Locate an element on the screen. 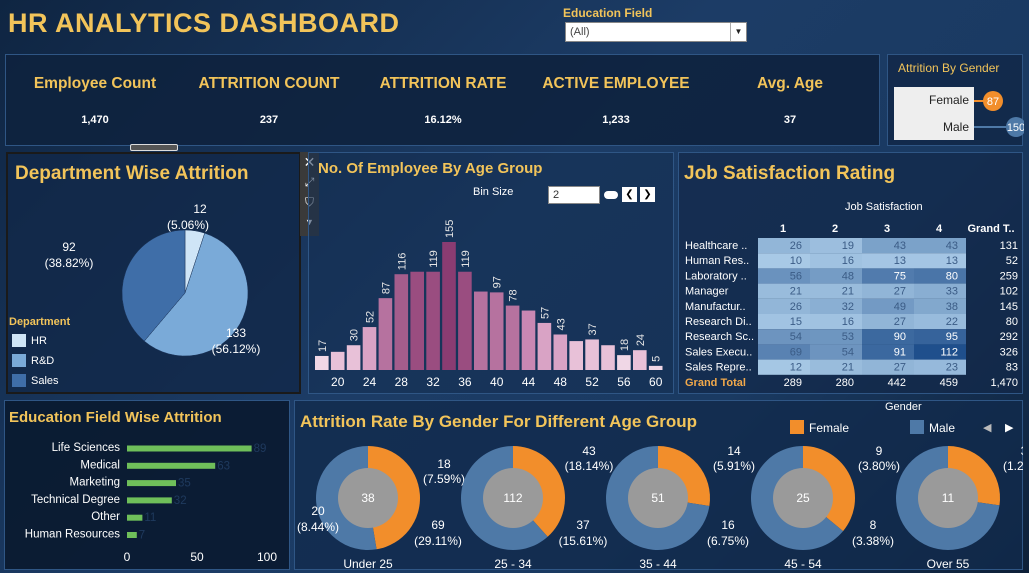 The height and width of the screenshot is (573, 1029). age-bar-label: 119 is located at coordinates (466, 259).